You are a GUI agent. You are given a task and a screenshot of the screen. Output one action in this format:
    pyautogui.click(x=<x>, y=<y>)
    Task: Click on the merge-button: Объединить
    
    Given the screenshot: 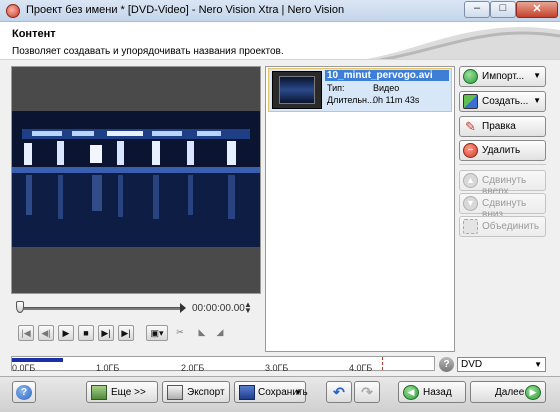 What is the action you would take?
    pyautogui.click(x=502, y=226)
    